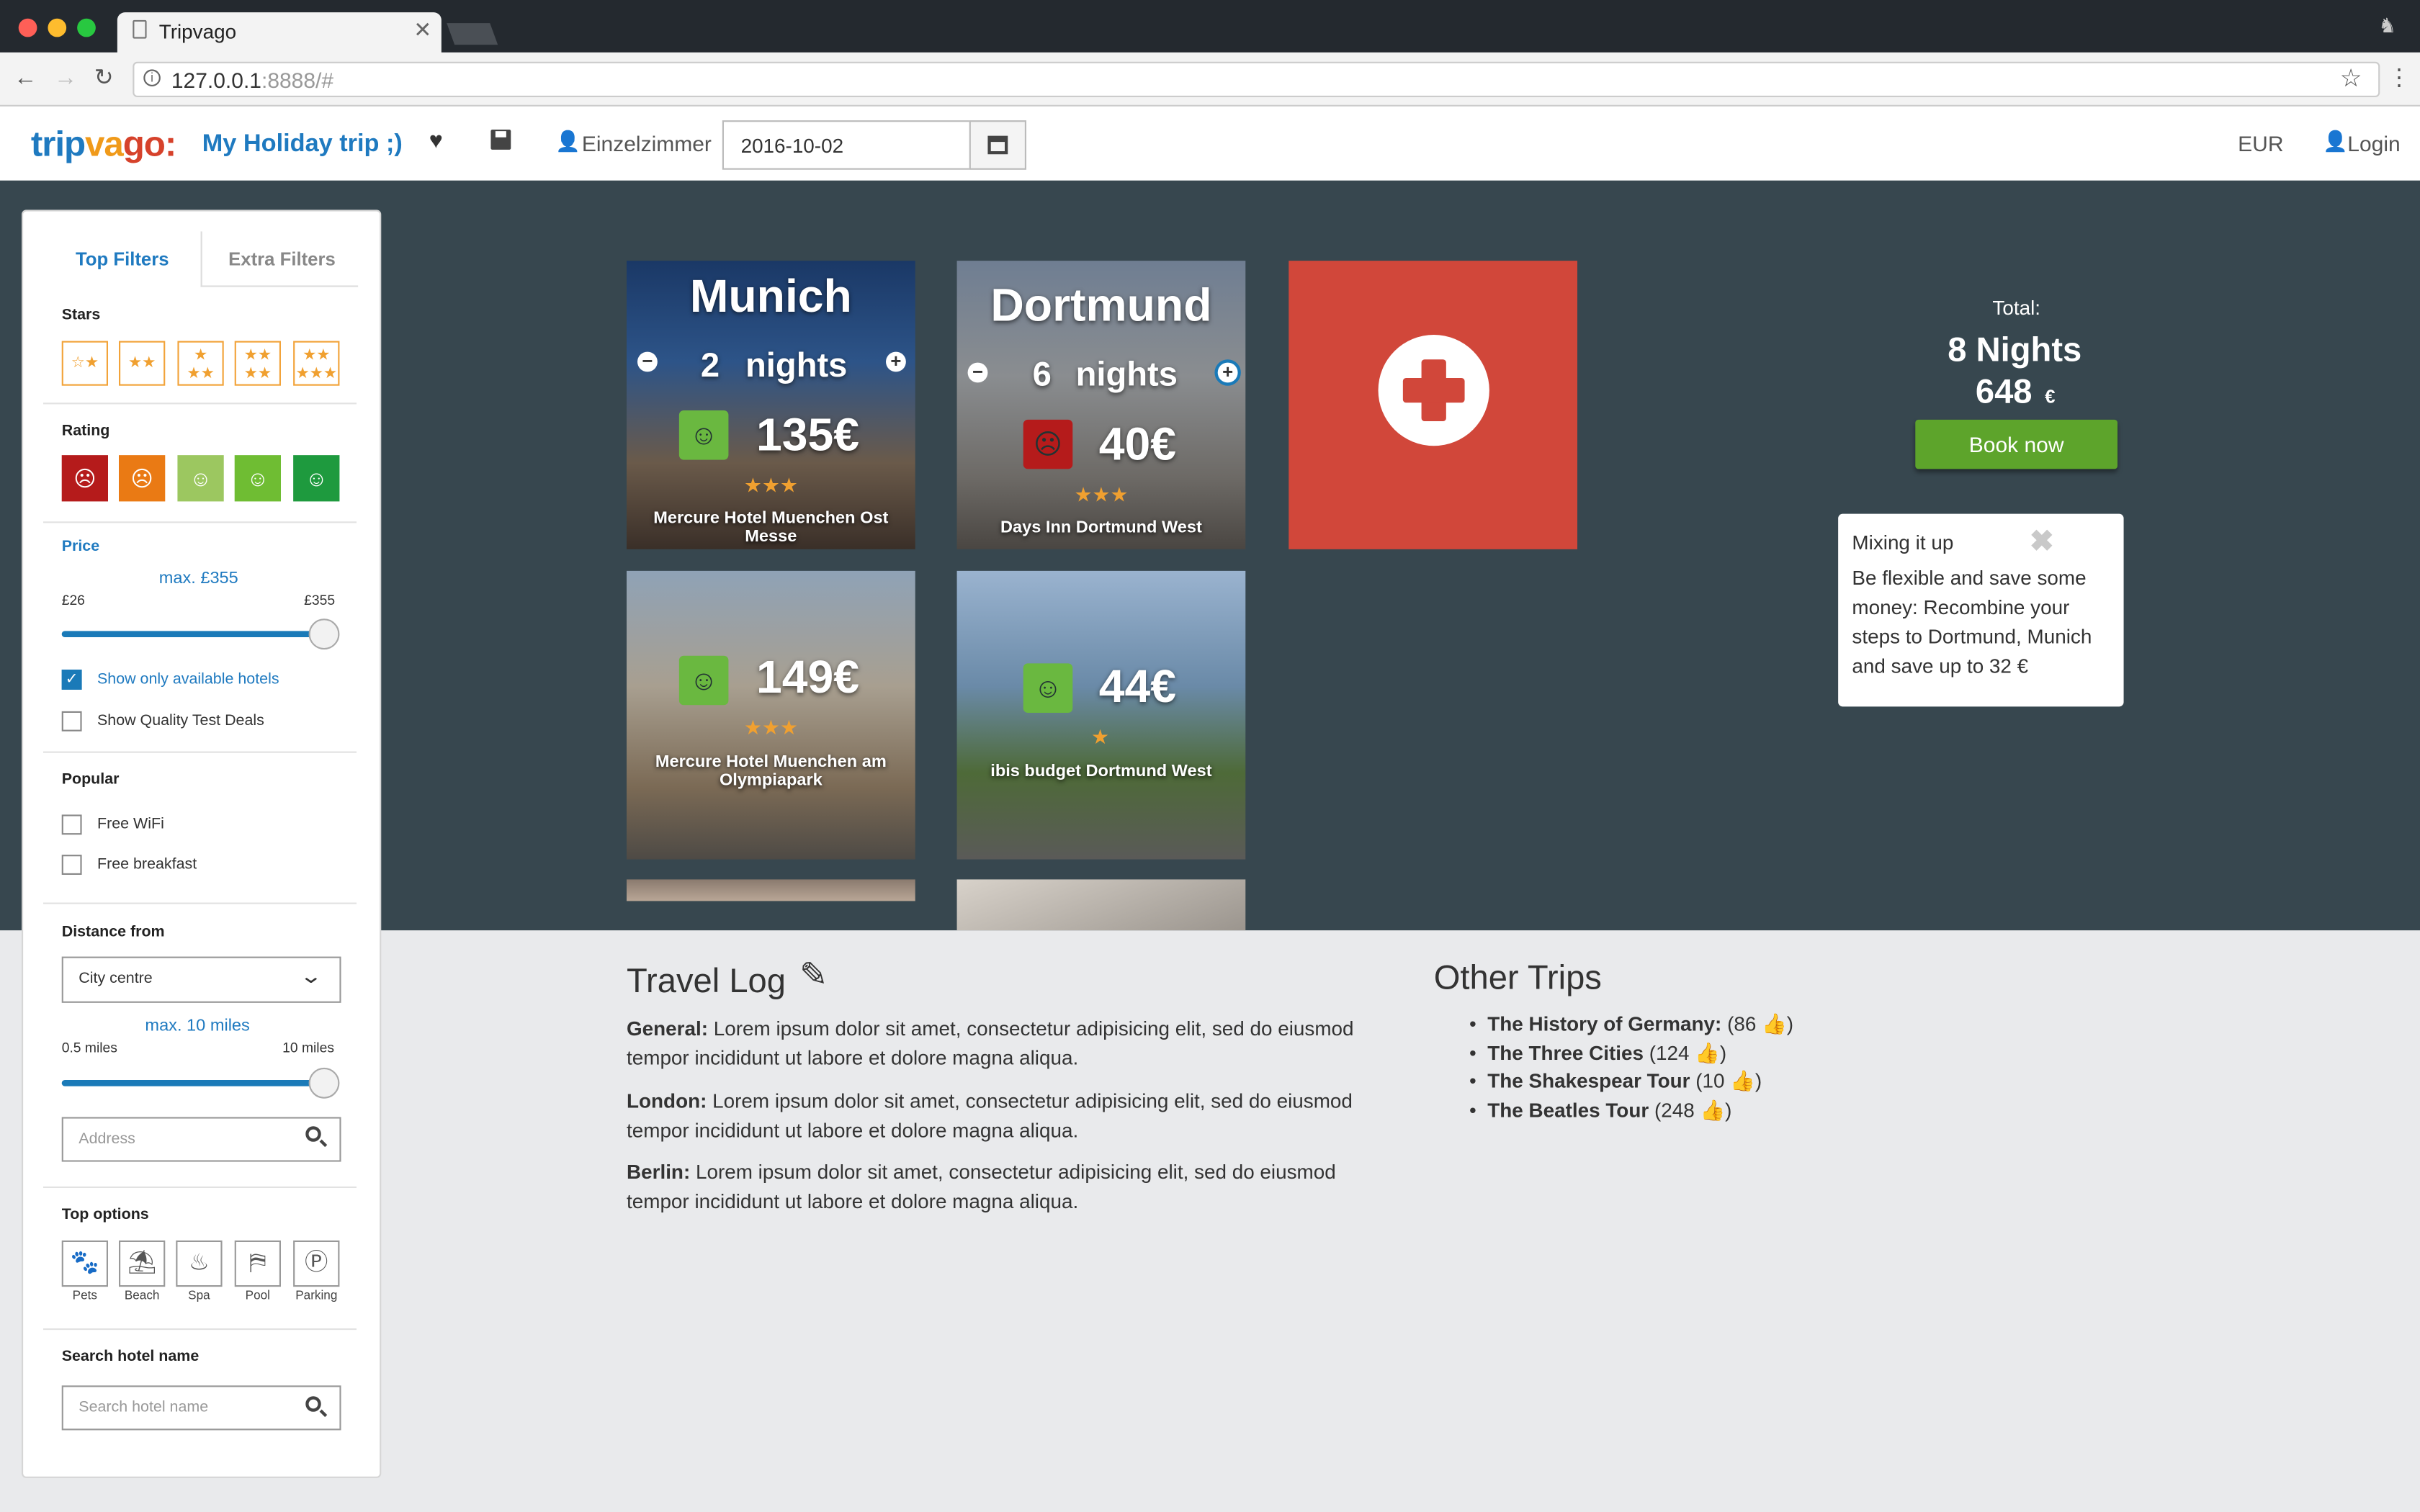 This screenshot has height=1512, width=2420. What do you see at coordinates (84, 478) in the screenshot?
I see `rating-very-bad: ☹` at bounding box center [84, 478].